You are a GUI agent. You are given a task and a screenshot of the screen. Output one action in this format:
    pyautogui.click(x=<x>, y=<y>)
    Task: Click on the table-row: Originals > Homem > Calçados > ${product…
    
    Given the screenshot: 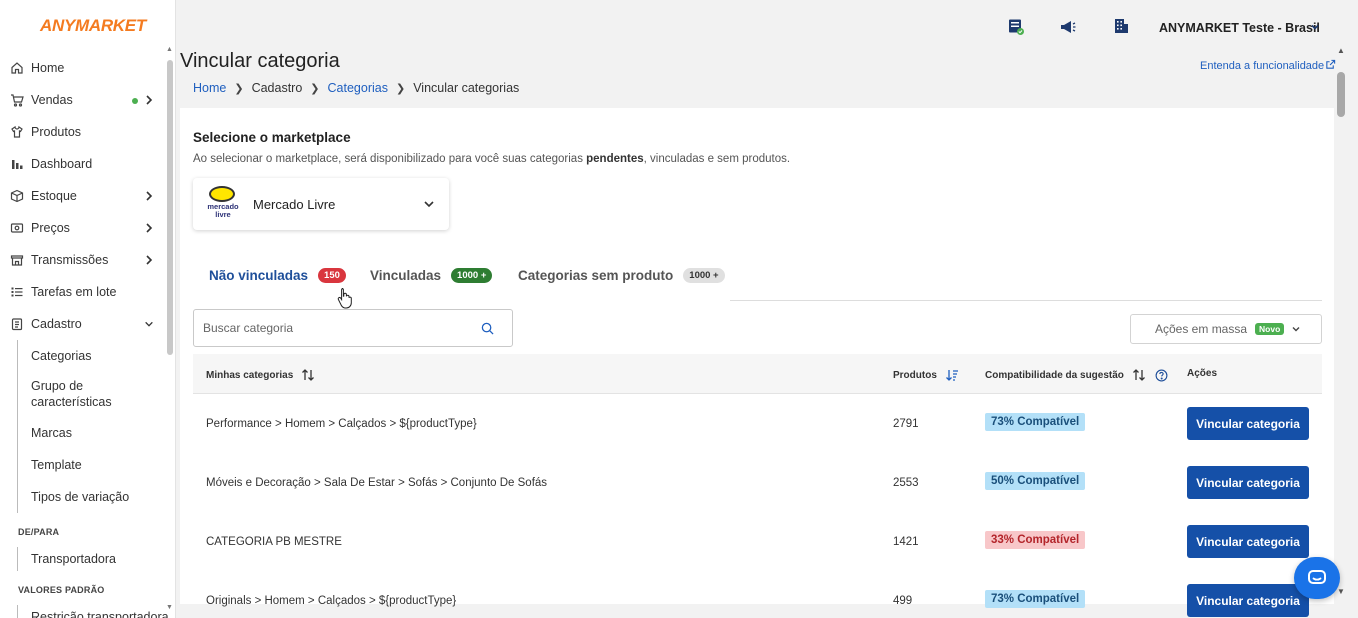 What is the action you would take?
    pyautogui.click(x=757, y=594)
    